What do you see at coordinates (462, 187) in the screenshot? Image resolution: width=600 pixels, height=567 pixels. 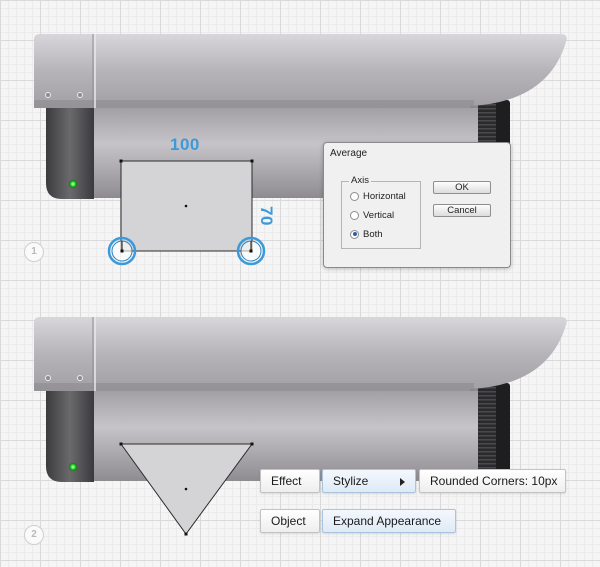 I see `ok-button: OK` at bounding box center [462, 187].